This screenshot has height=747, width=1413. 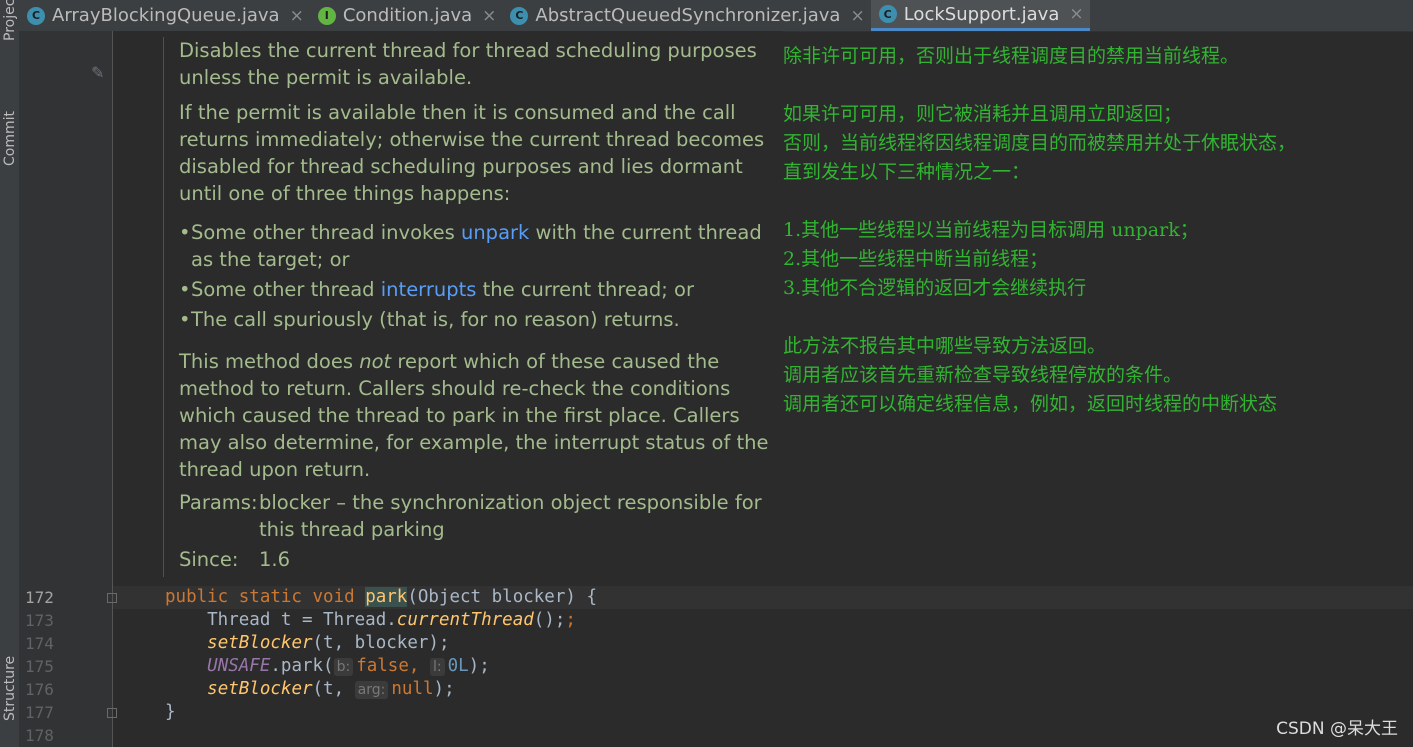 What do you see at coordinates (209, 559) in the screenshot?
I see `since-label: Since:` at bounding box center [209, 559].